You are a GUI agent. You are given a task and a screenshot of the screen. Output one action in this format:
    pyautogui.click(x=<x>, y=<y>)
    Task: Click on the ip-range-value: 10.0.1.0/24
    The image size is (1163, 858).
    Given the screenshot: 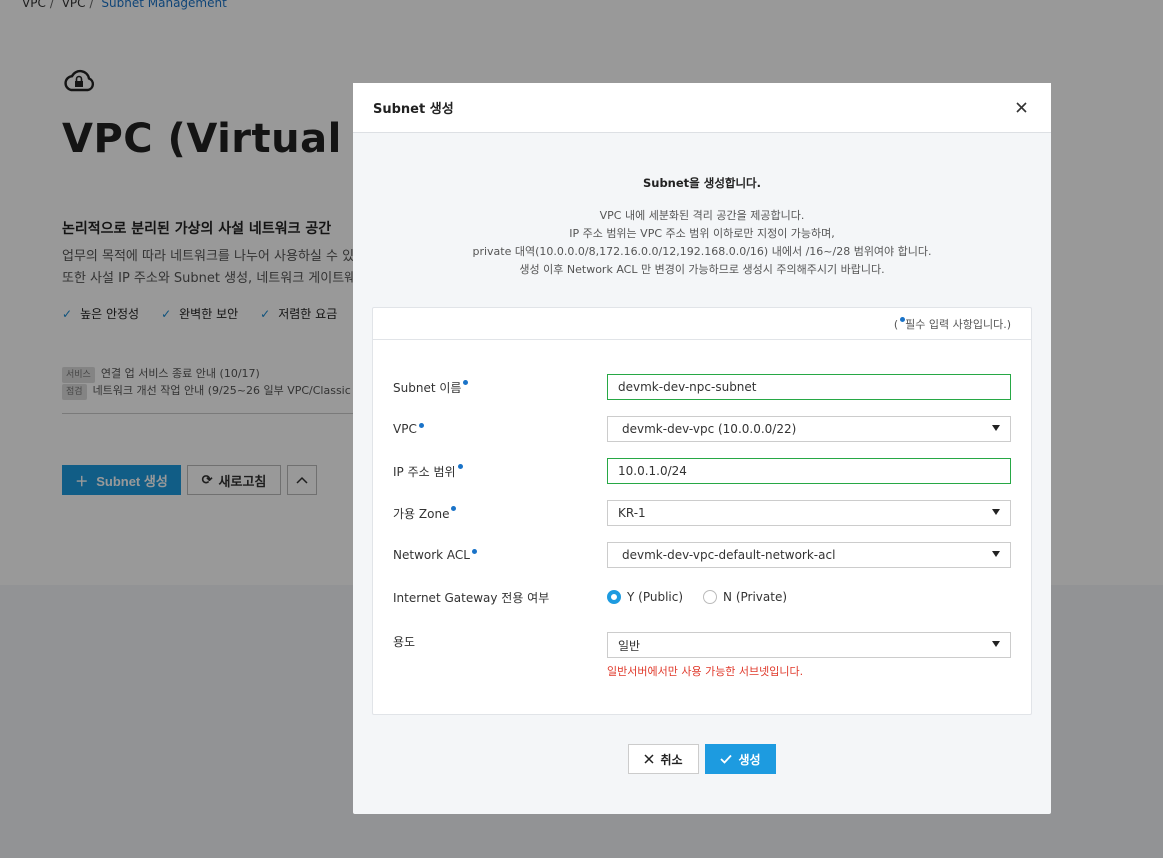 What is the action you would take?
    pyautogui.click(x=652, y=471)
    